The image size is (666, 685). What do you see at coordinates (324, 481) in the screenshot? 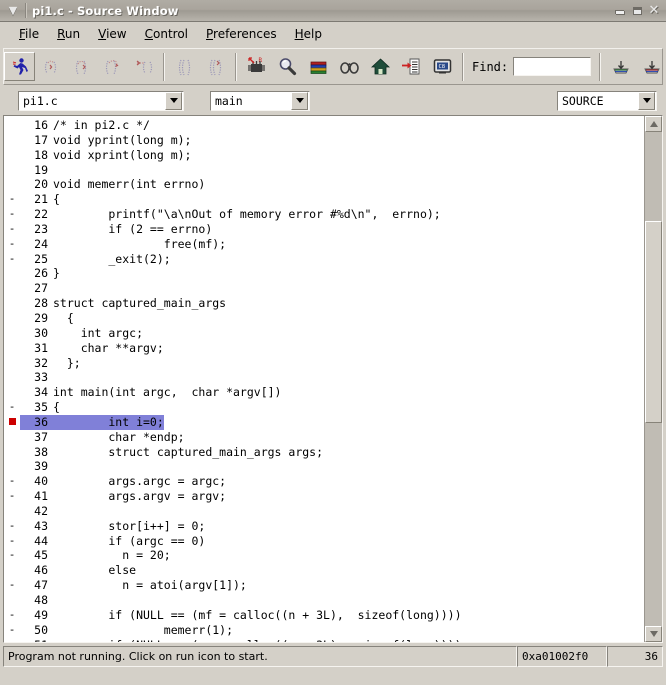
I see `code-line: -40 args.argc = argc;` at bounding box center [324, 481].